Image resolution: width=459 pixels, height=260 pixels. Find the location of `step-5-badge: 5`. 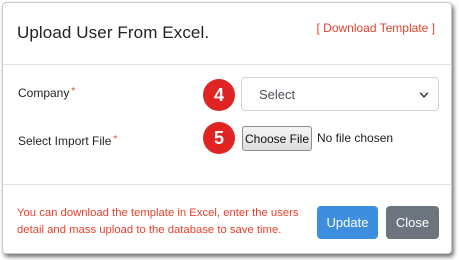

step-5-badge: 5 is located at coordinates (219, 138).